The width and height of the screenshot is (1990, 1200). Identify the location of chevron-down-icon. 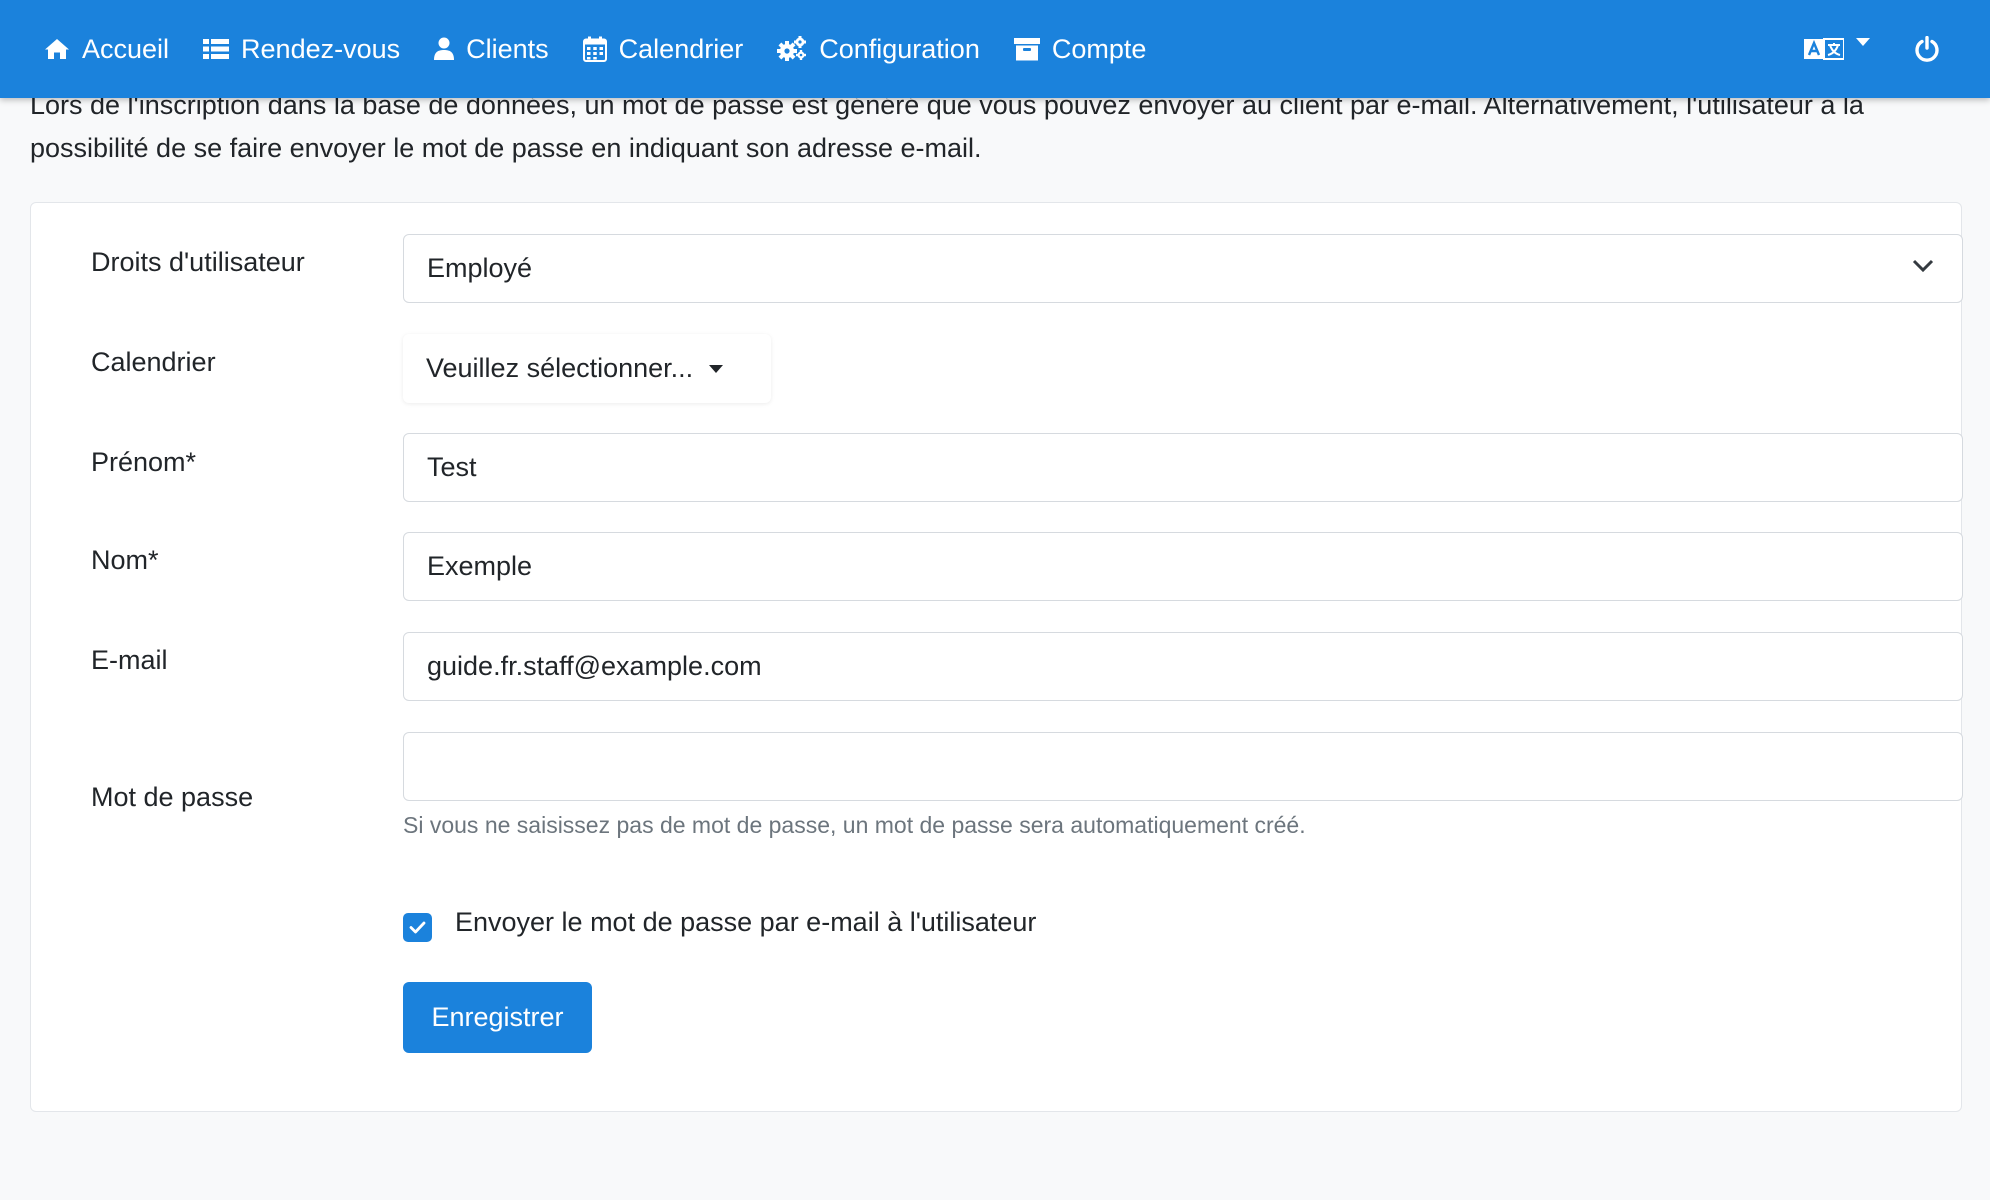
(1923, 266).